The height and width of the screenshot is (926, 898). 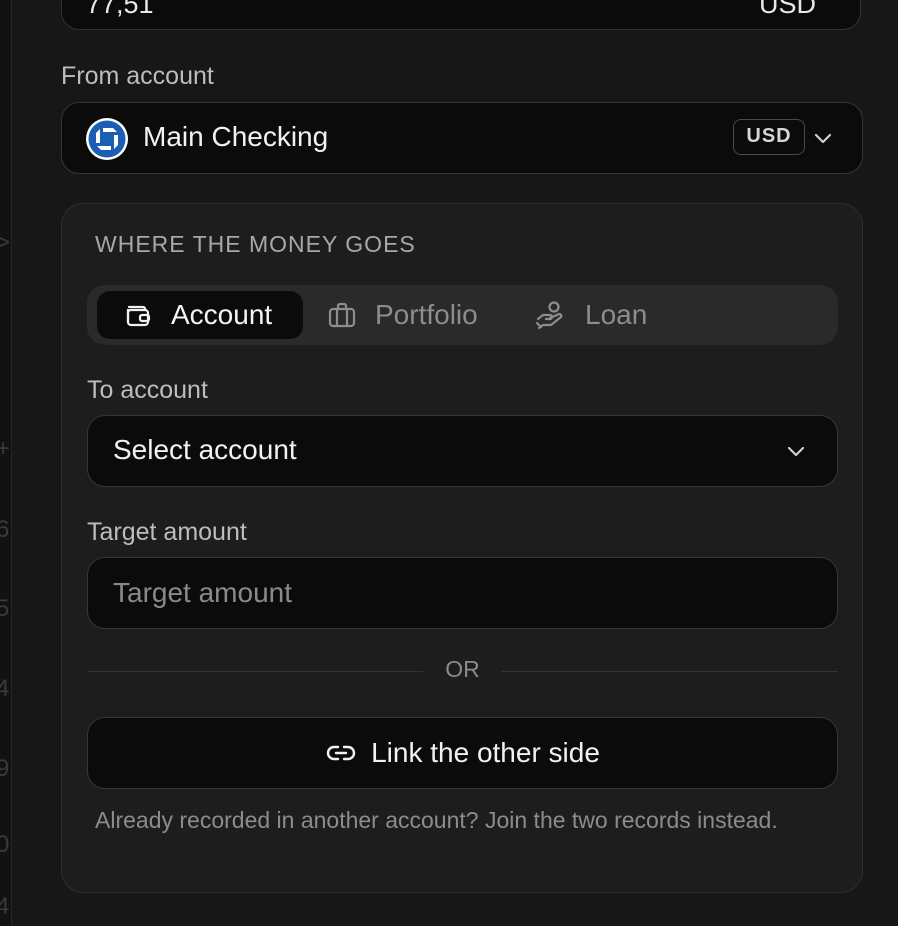 What do you see at coordinates (5, 243) in the screenshot?
I see `background-fragment: >` at bounding box center [5, 243].